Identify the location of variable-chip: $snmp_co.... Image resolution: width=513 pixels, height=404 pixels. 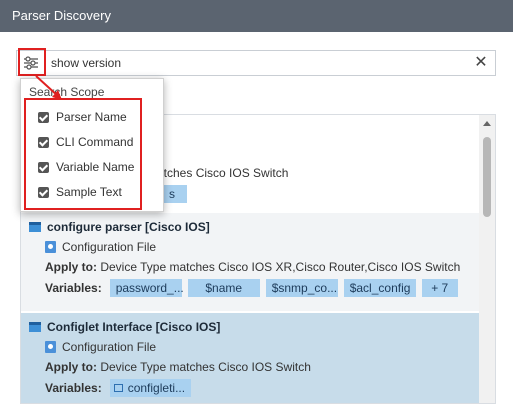
(301, 288).